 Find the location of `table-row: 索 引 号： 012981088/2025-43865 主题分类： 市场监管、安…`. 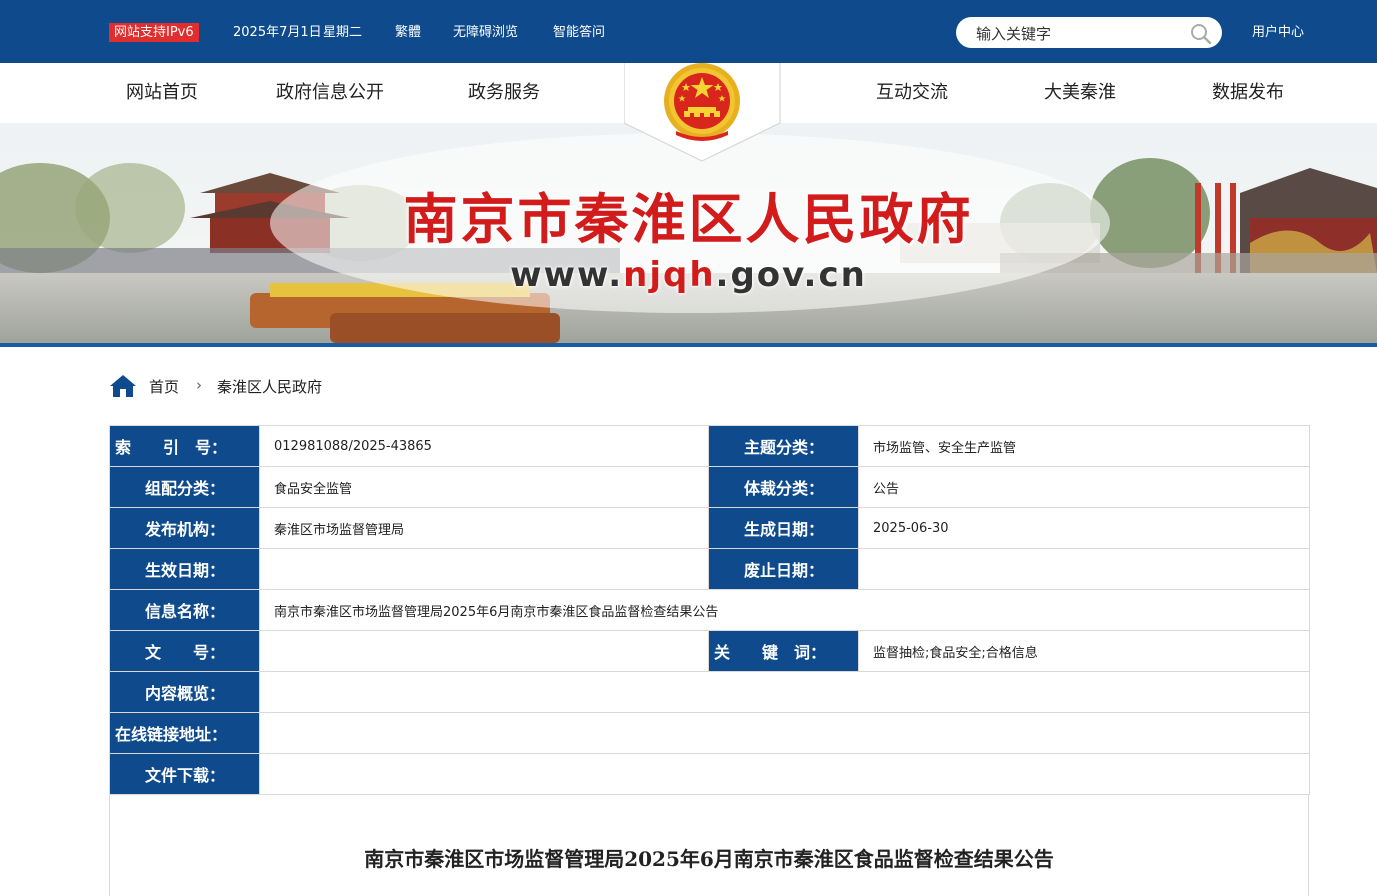

table-row: 索 引 号： 012981088/2025-43865 主题分类： 市场监管、安… is located at coordinates (709, 446).